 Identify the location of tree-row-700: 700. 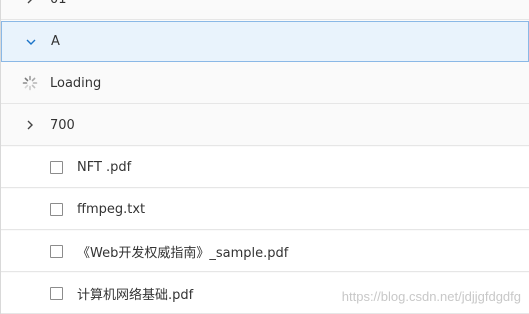
(265, 125).